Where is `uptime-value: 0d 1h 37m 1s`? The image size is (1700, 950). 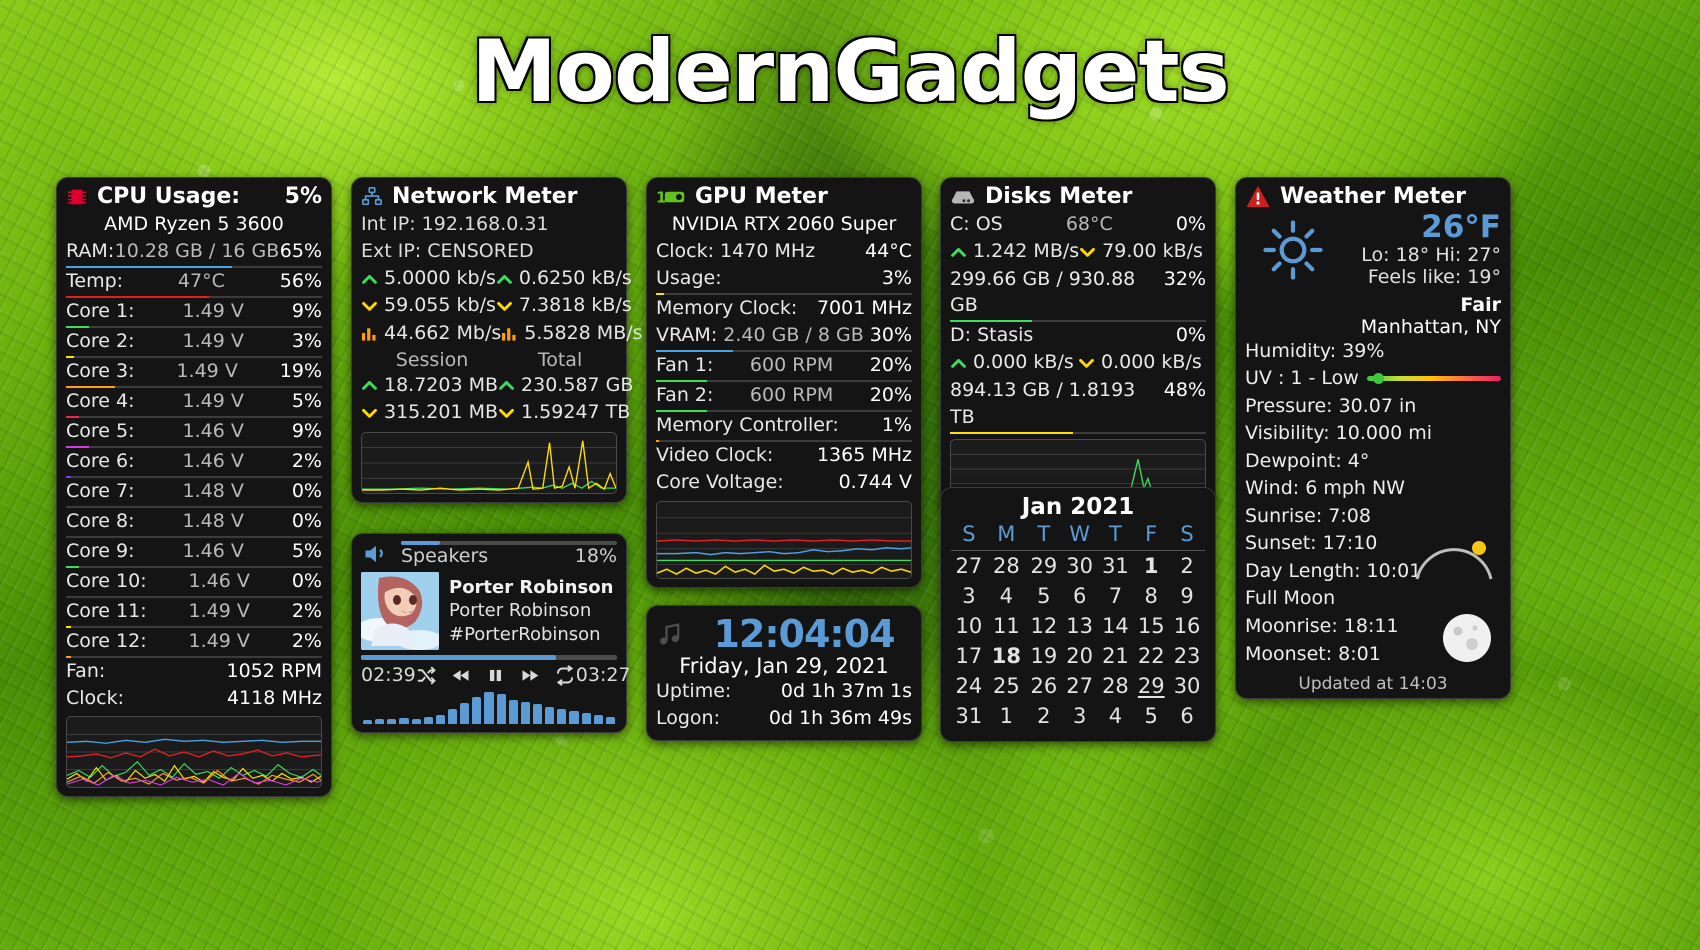 uptime-value: 0d 1h 37m 1s is located at coordinates (846, 691).